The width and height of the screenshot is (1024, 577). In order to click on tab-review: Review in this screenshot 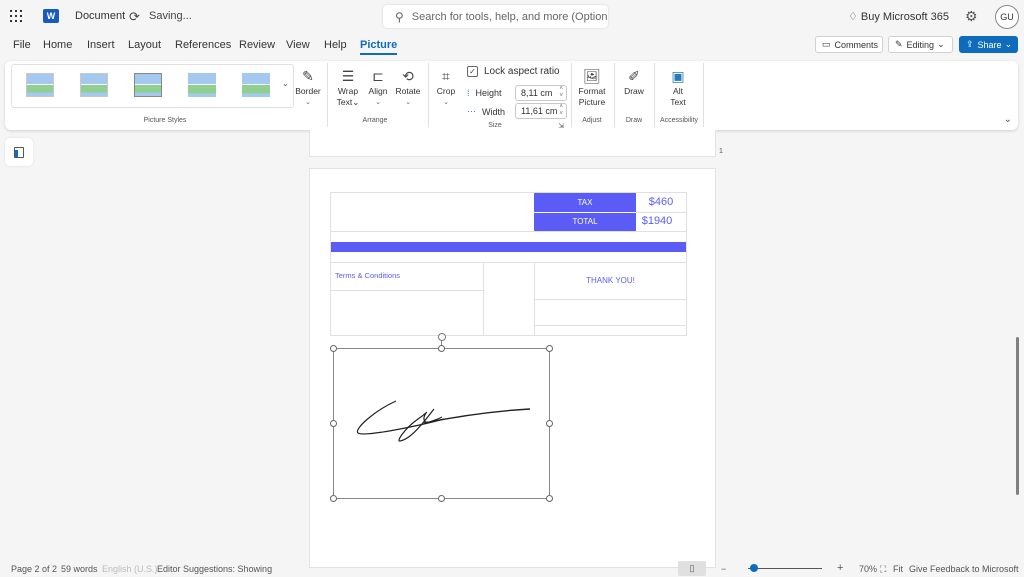, I will do `click(257, 45)`.